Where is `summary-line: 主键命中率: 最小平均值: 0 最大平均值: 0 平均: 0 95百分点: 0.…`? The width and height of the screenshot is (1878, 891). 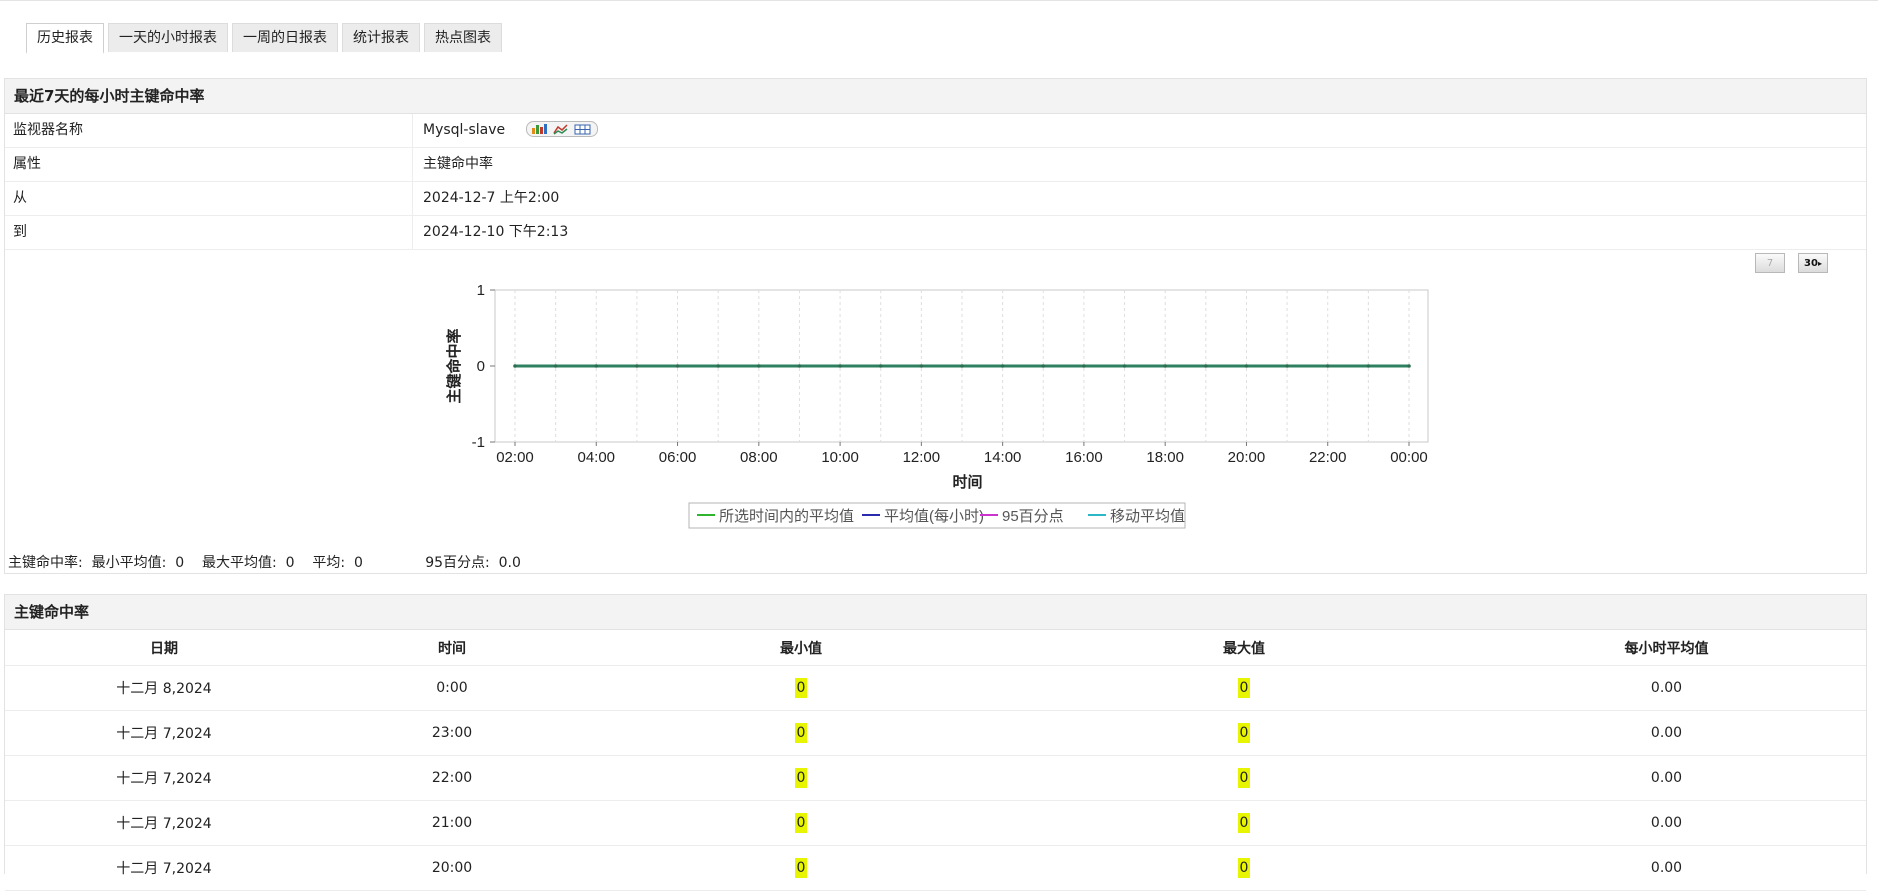
summary-line: 主键命中率: 最小平均值: 0 最大平均值: 0 平均: 0 95百分点: 0.… is located at coordinates (264, 562).